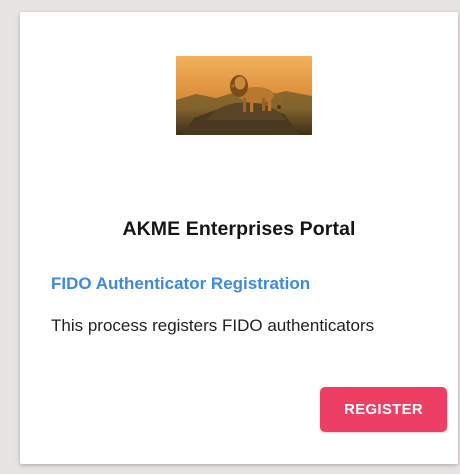 The height and width of the screenshot is (474, 460). What do you see at coordinates (181, 283) in the screenshot?
I see `registration-heading: FIDO Authenticator Registration` at bounding box center [181, 283].